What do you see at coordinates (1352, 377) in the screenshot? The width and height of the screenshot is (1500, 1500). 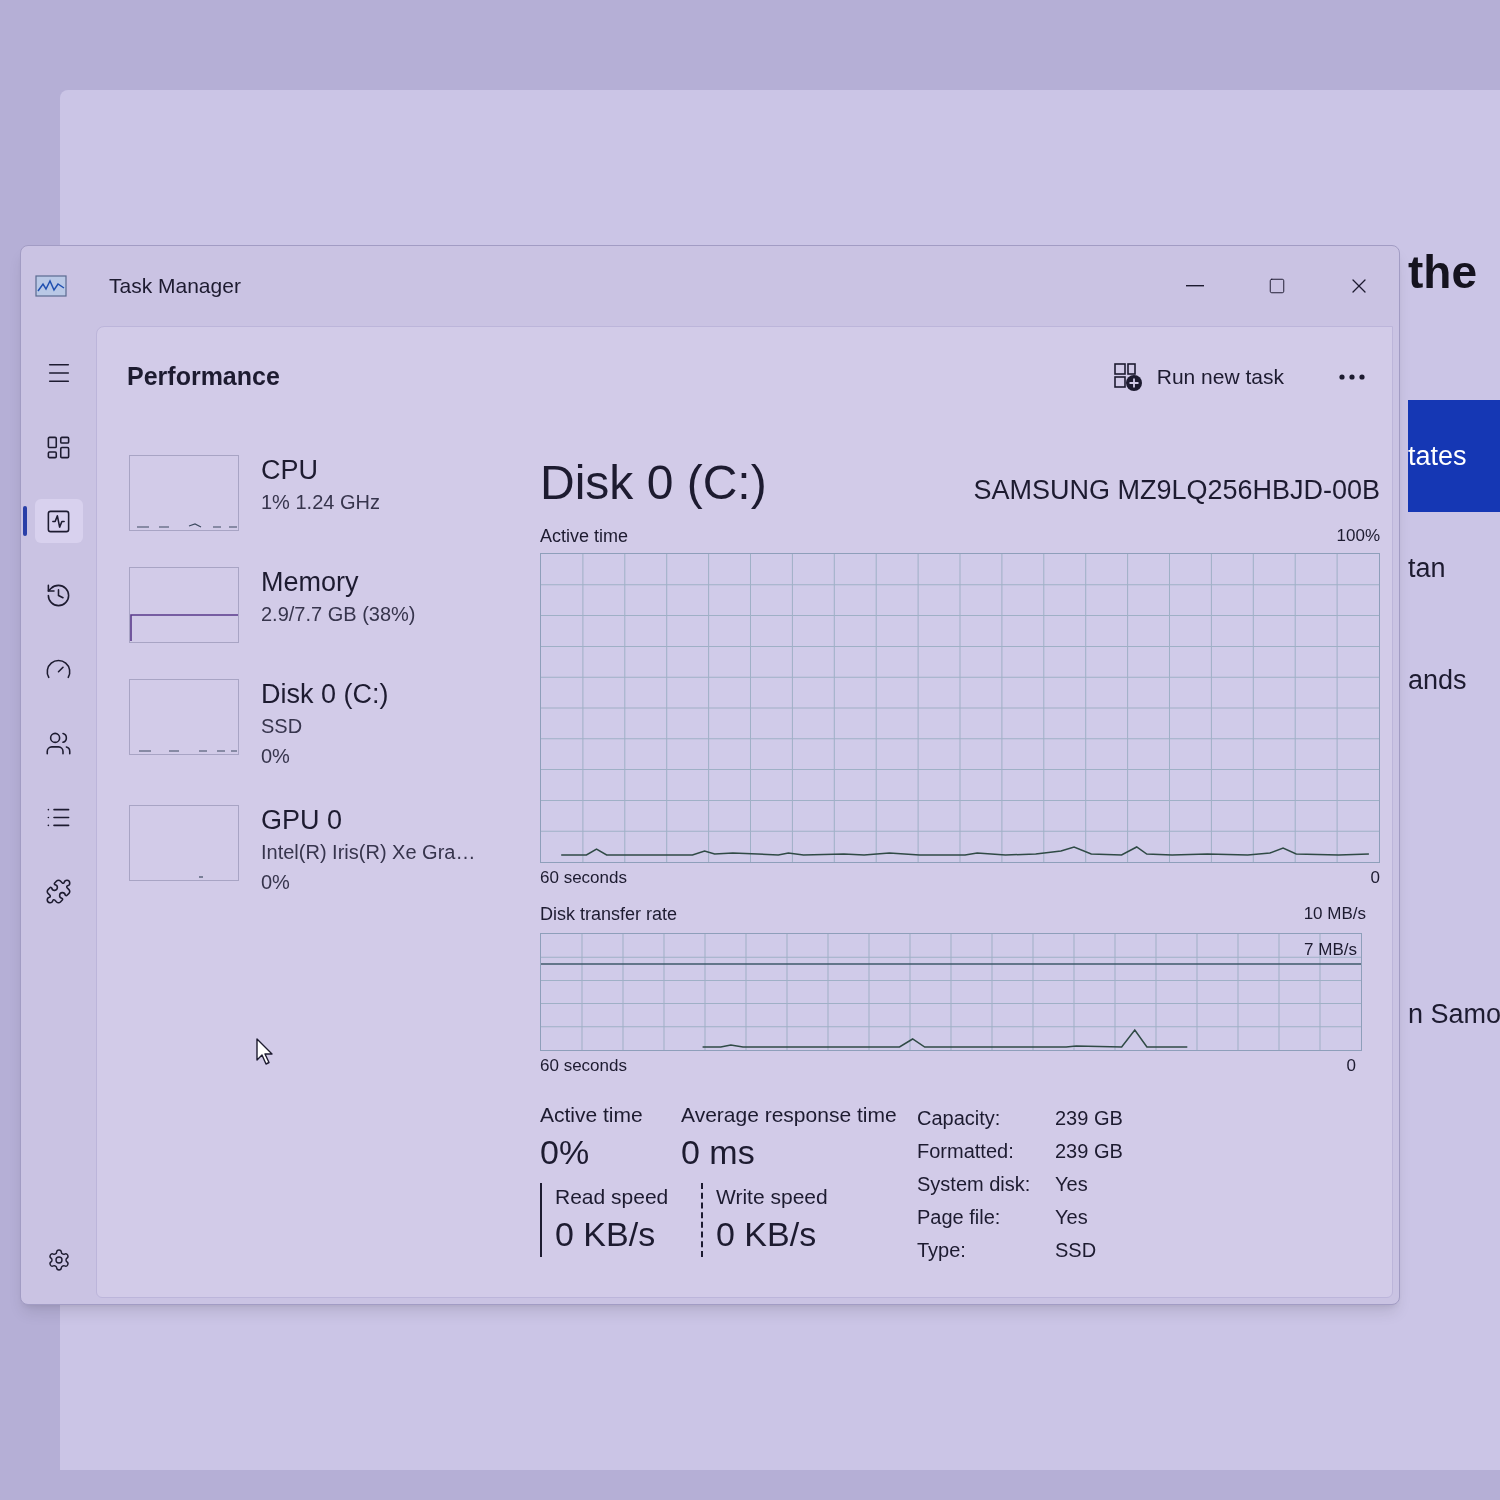 I see `more-icon` at bounding box center [1352, 377].